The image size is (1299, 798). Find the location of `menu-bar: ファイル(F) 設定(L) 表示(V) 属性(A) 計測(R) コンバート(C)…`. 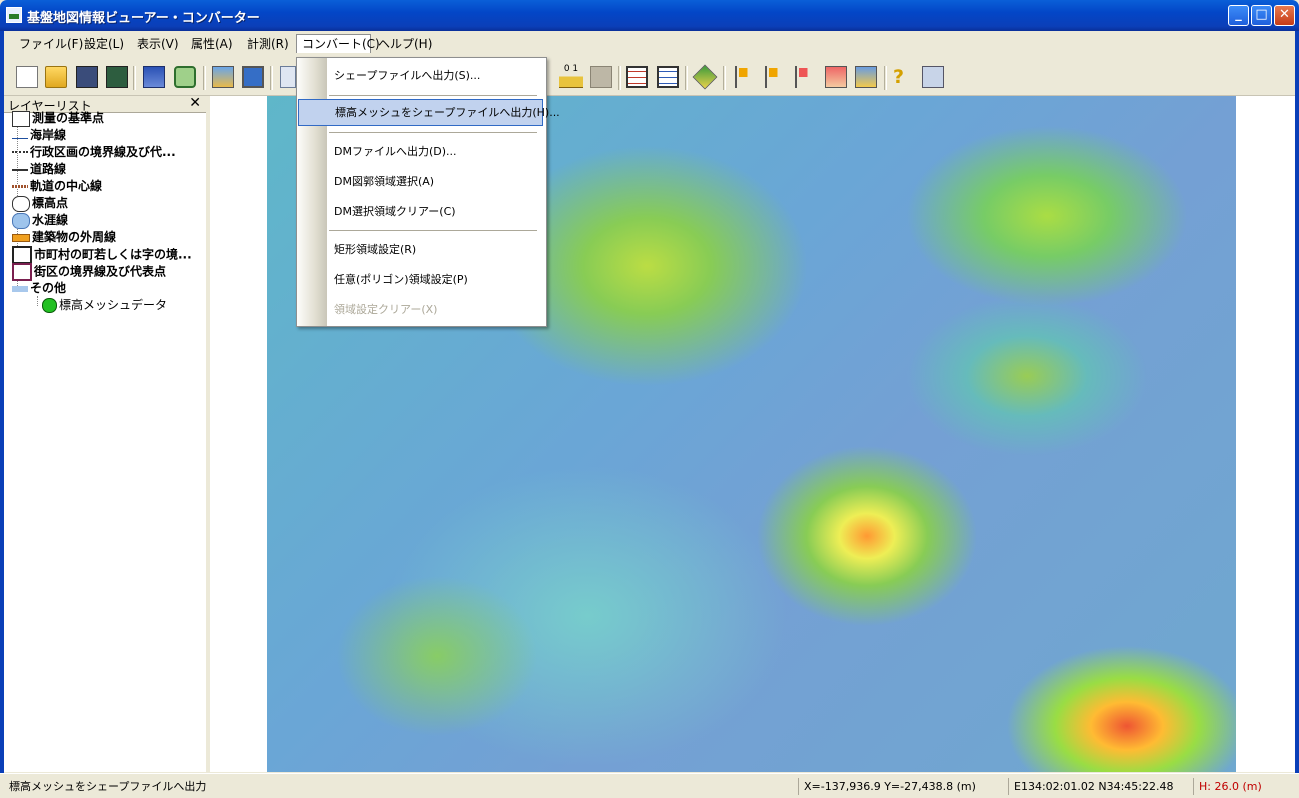

menu-bar: ファイル(F) 設定(L) 表示(V) 属性(A) 計測(R) コンバート(C)… is located at coordinates (649, 44).